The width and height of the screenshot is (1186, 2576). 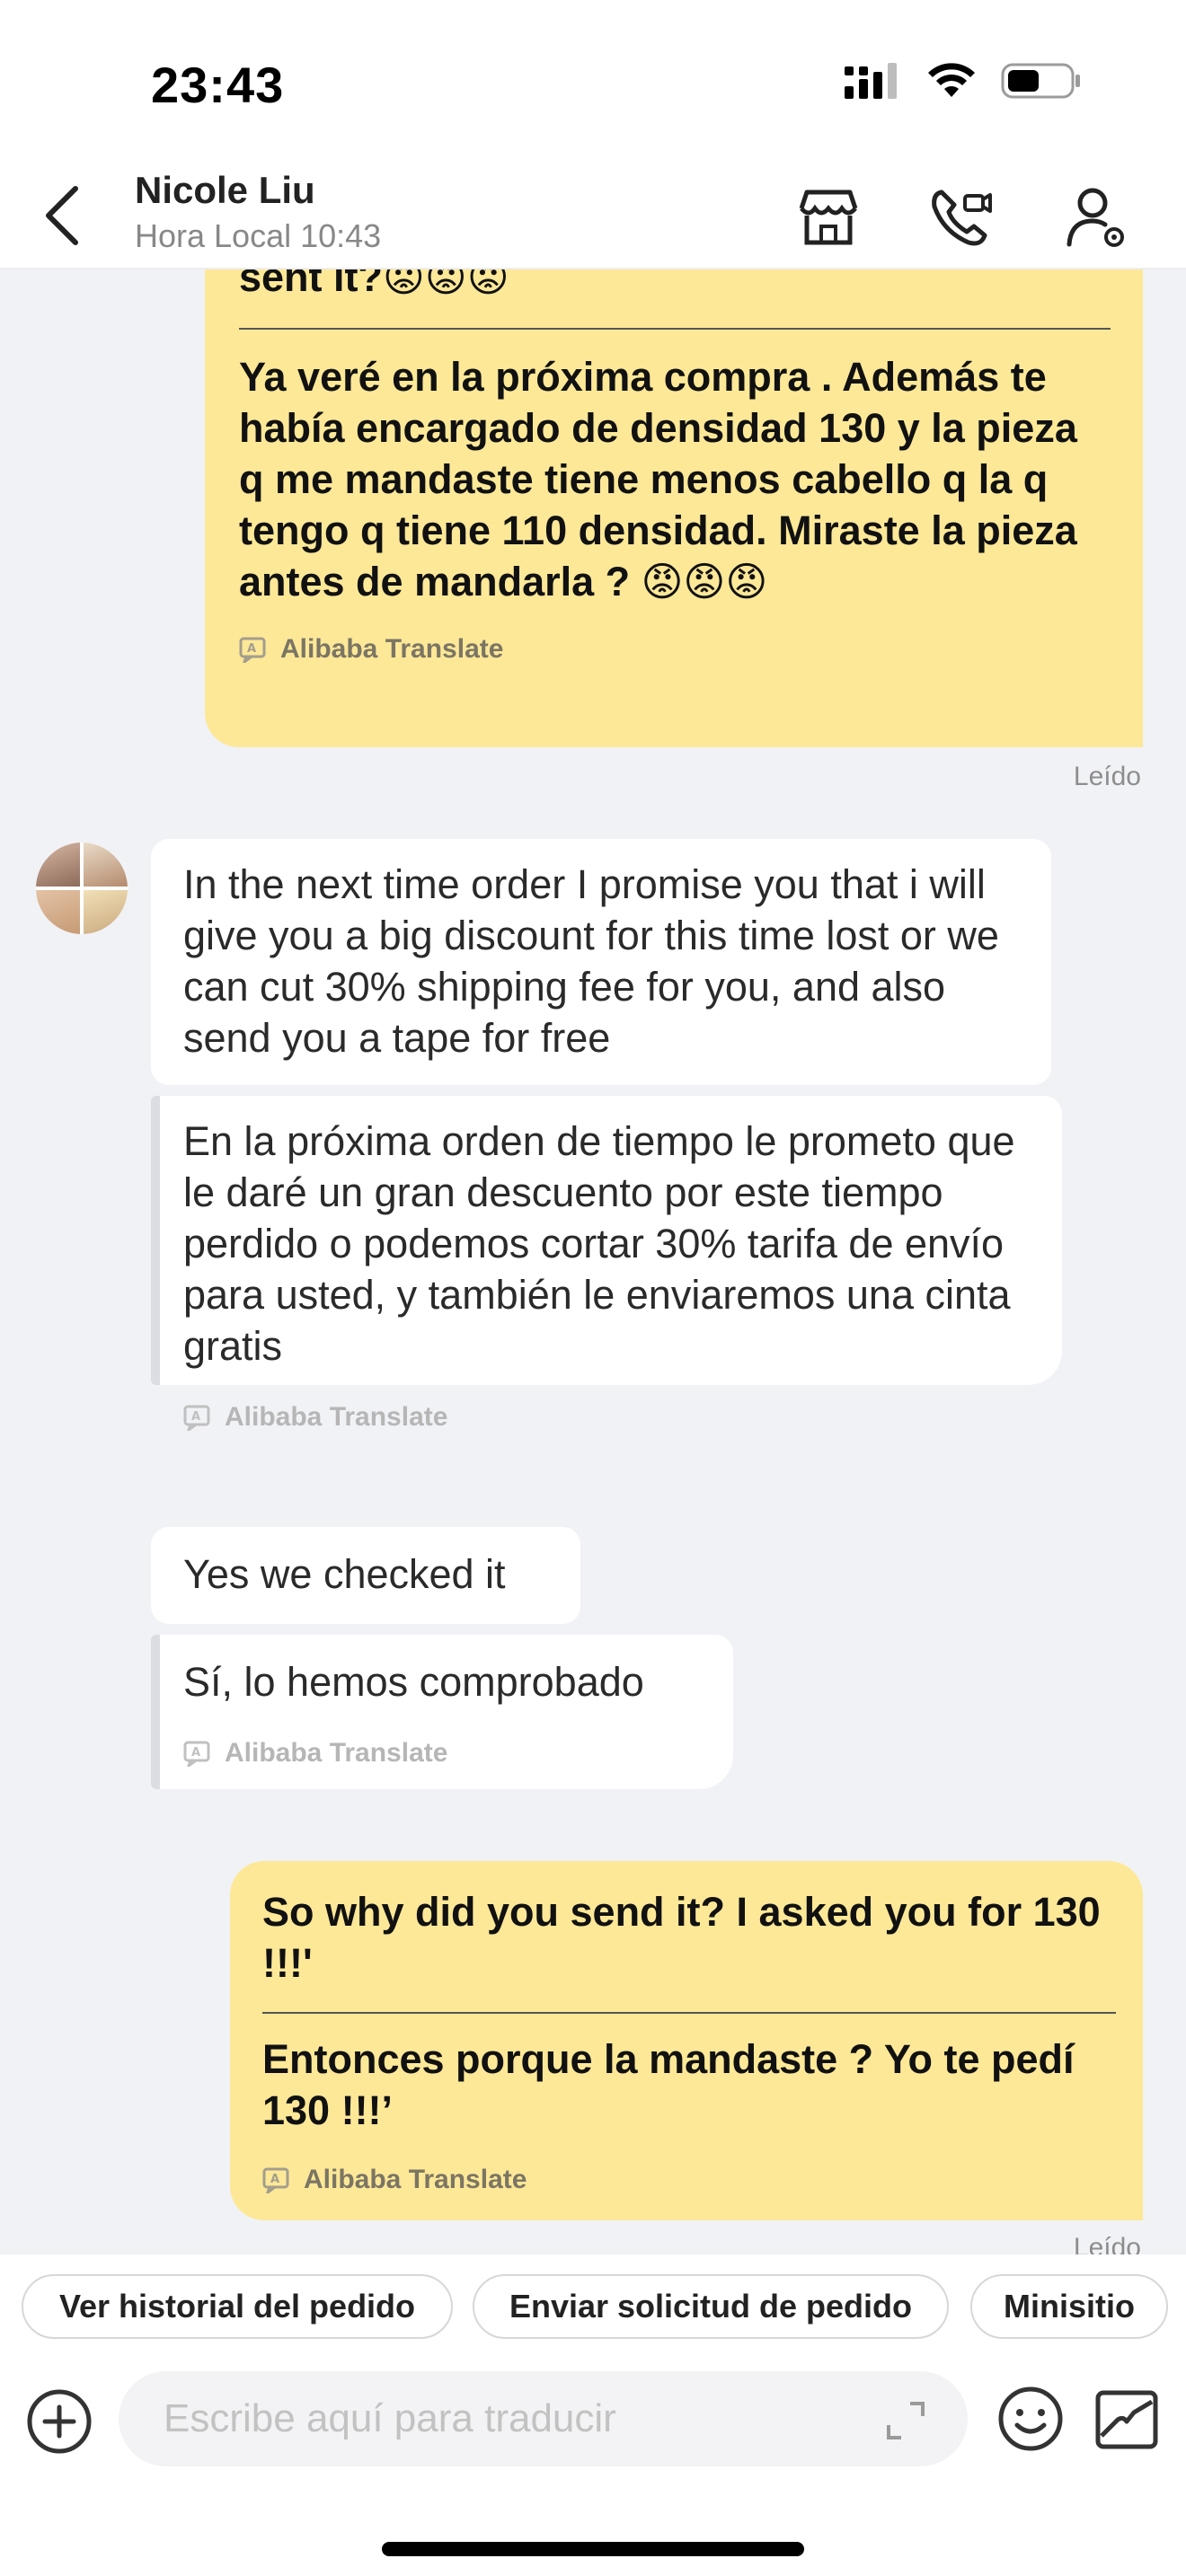 I want to click on plus-circle-icon, so click(x=59, y=2421).